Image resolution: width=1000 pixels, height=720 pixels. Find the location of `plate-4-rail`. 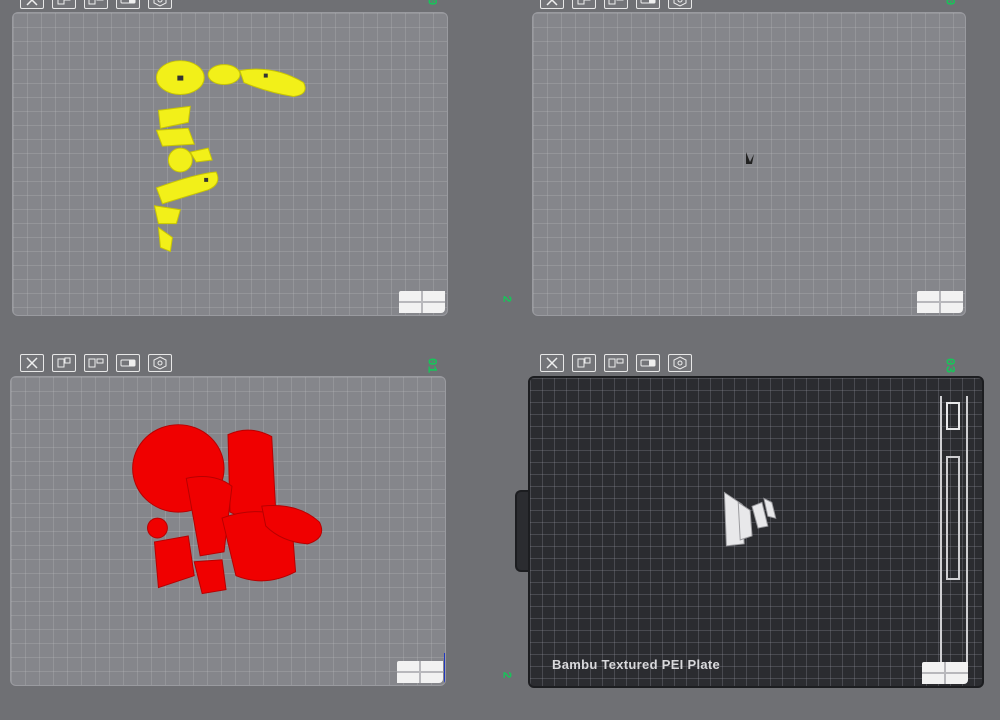

plate-4-rail is located at coordinates (954, 531).